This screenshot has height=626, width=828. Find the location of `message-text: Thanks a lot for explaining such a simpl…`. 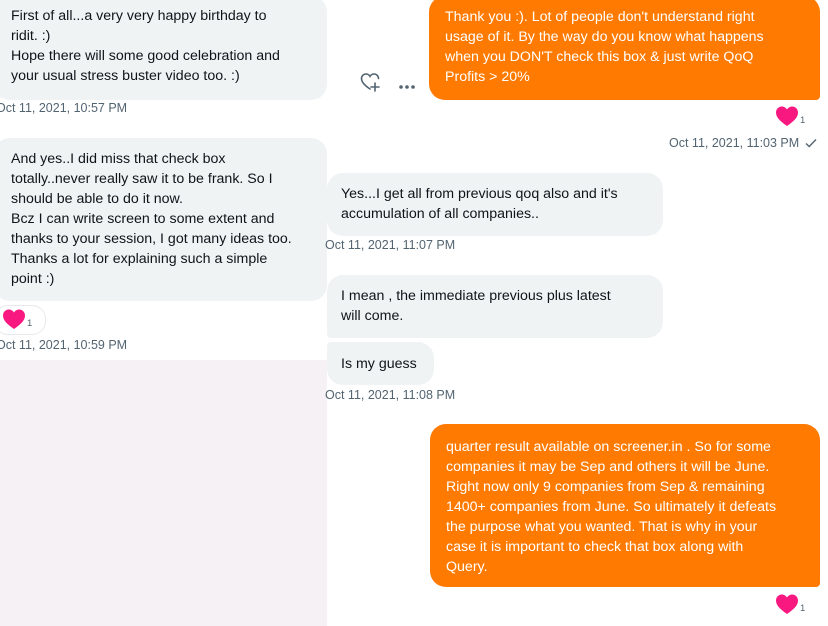

message-text: Thanks a lot for explaining such a simpl… is located at coordinates (139, 259).